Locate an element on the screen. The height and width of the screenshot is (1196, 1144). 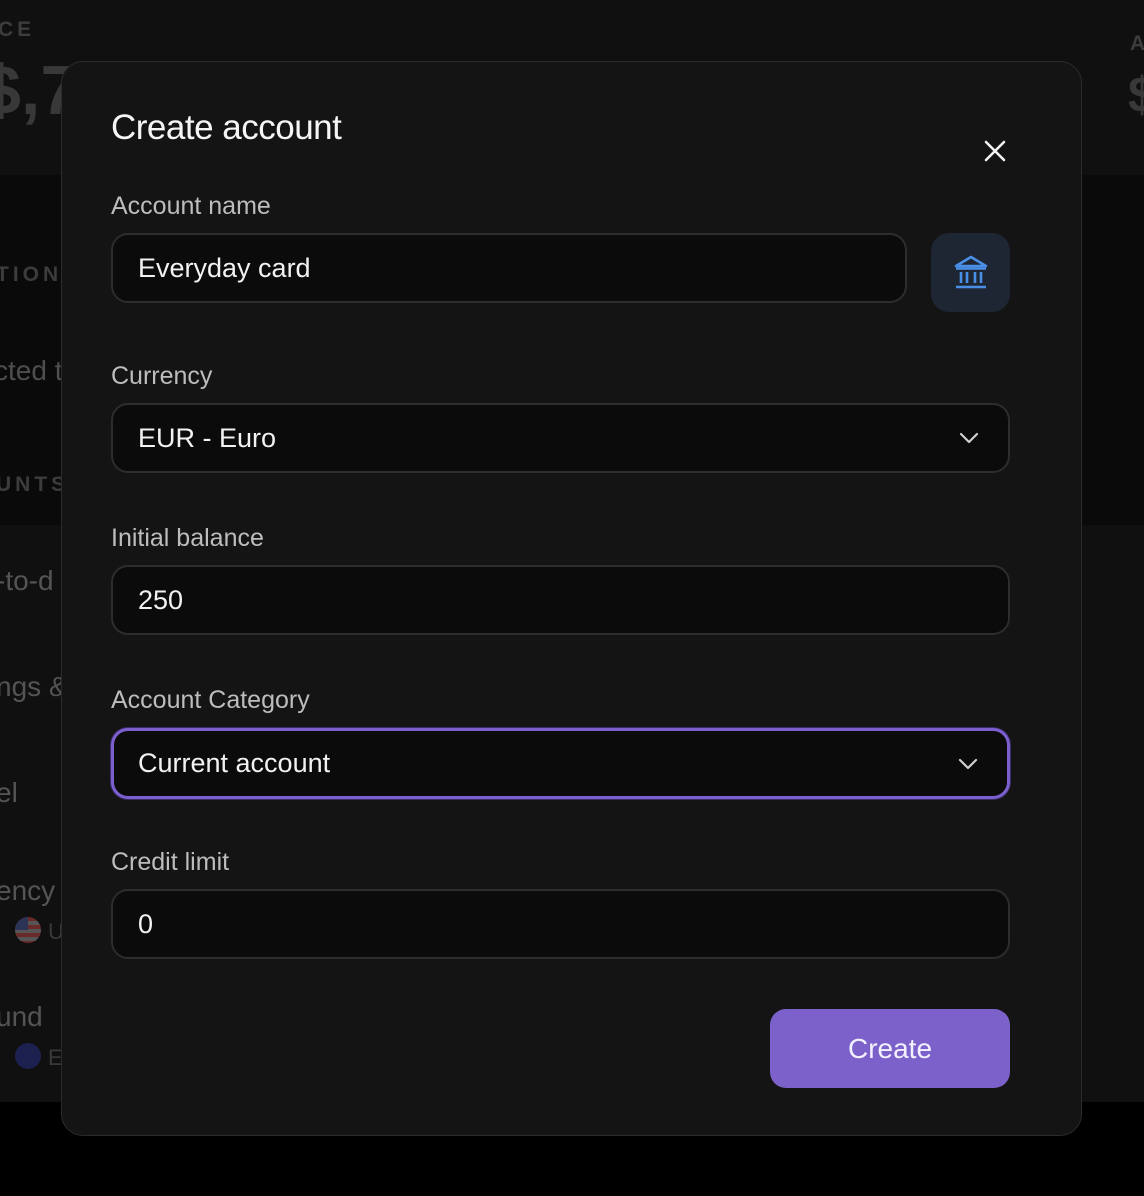
bg-account-item: ency is located at coordinates (28, 890).